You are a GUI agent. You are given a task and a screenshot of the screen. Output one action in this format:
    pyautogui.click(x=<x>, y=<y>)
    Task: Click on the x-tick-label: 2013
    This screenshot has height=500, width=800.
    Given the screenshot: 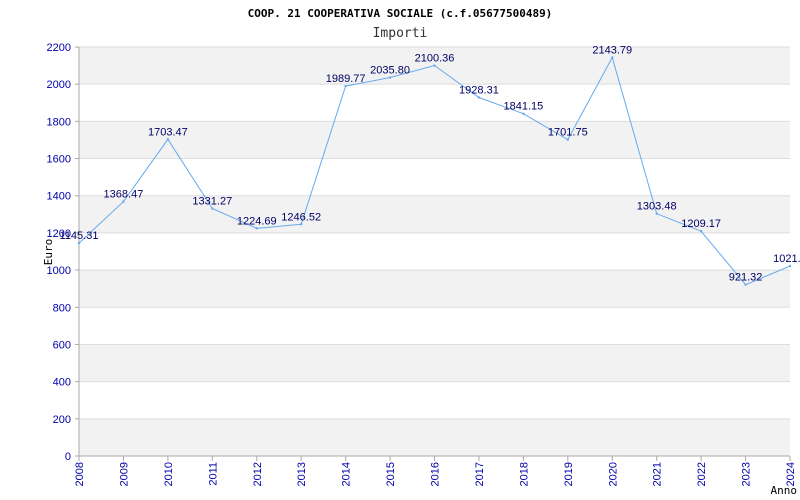 What is the action you would take?
    pyautogui.click(x=302, y=474)
    